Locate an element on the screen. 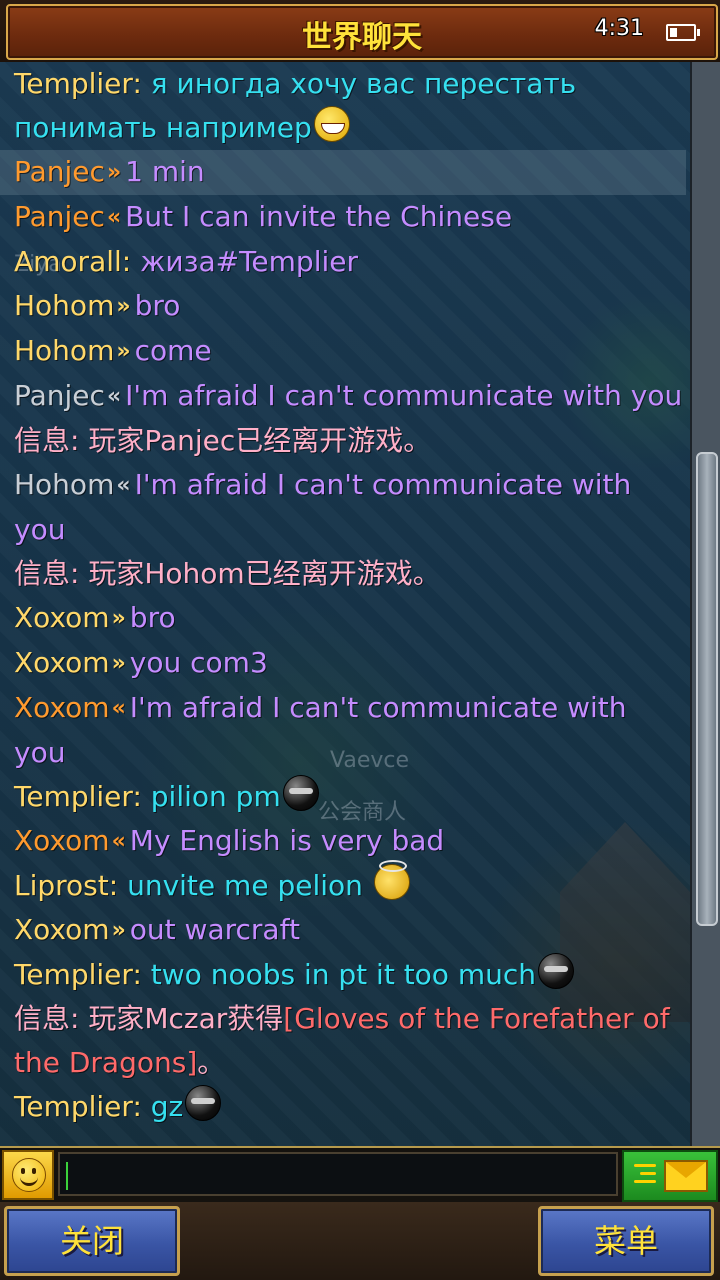 The image size is (720, 1280). chat-input is located at coordinates (338, 1174).